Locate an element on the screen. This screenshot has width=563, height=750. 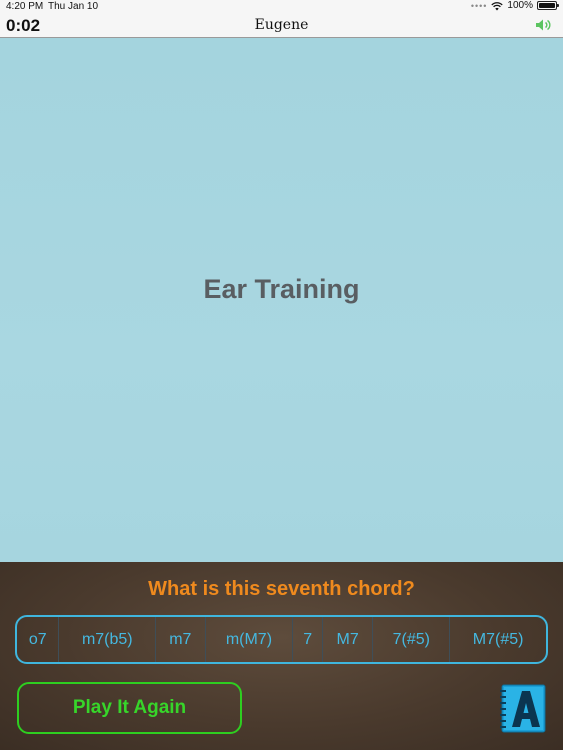
chord-option: M7 is located at coordinates (348, 639).